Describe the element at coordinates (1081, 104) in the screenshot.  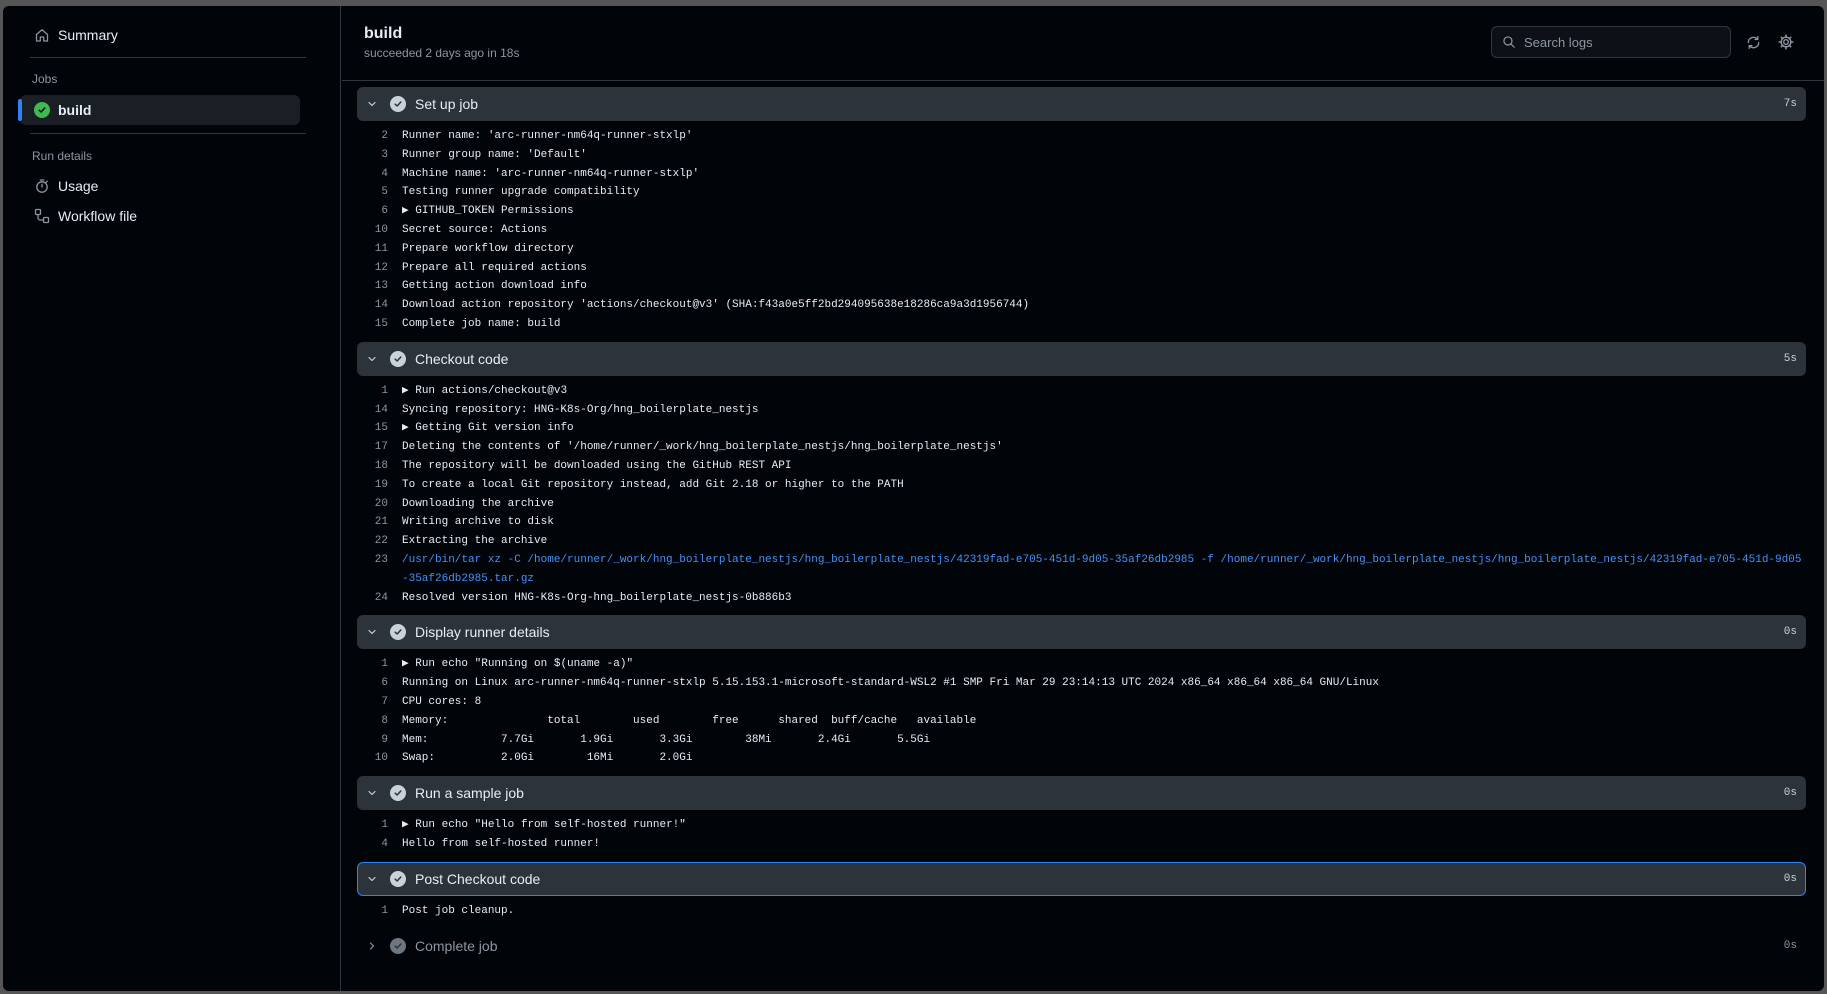
I see `step-header: Set up job 7s` at that location.